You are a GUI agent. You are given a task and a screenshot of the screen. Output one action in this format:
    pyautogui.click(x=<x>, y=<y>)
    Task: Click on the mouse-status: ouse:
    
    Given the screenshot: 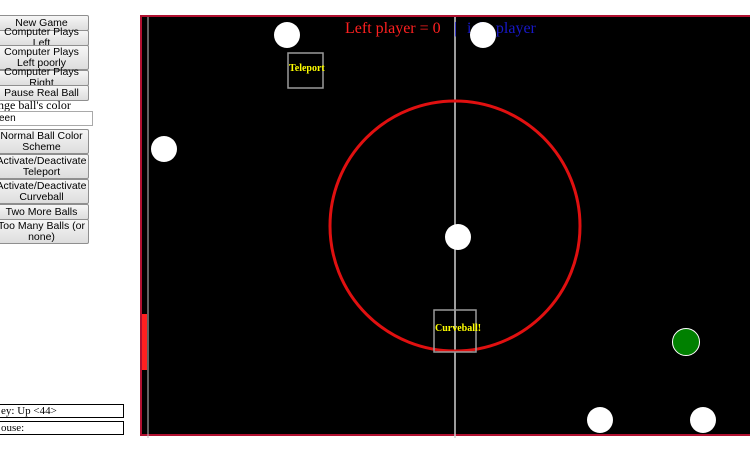 What is the action you would take?
    pyautogui.click(x=62, y=428)
    